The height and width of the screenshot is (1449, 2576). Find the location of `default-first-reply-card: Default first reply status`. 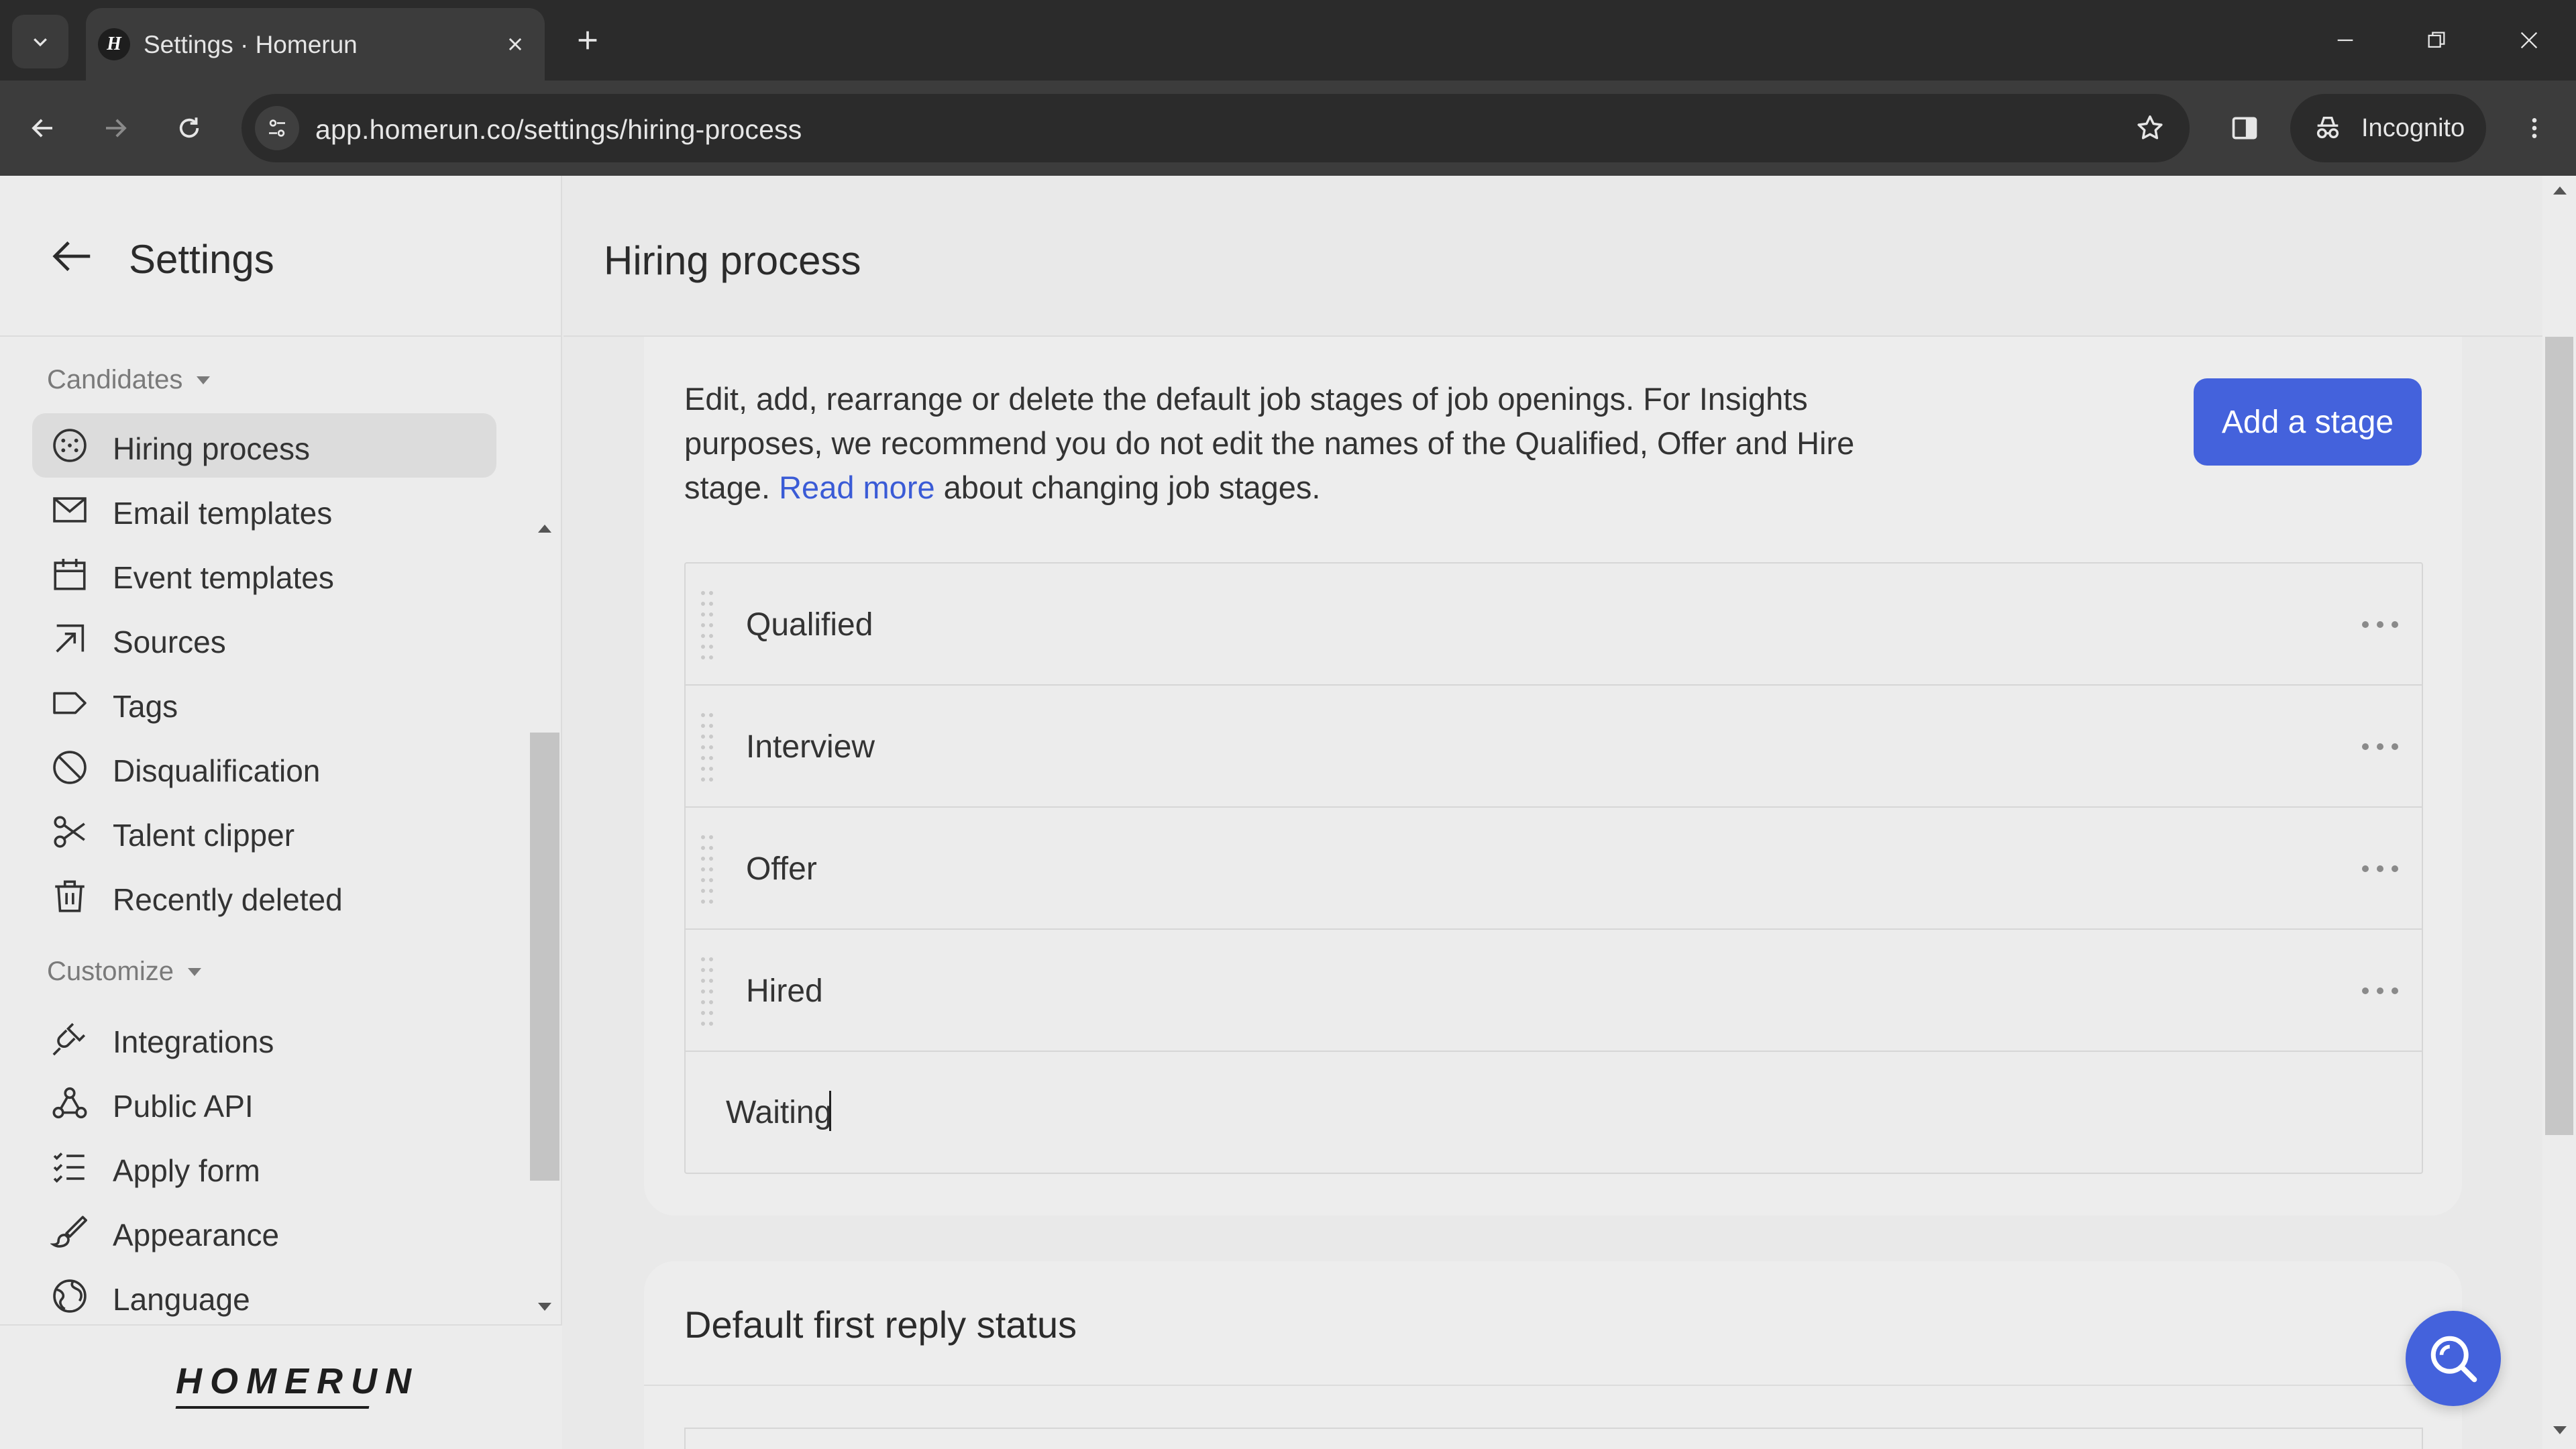

default-first-reply-card: Default first reply status is located at coordinates (1553, 1355).